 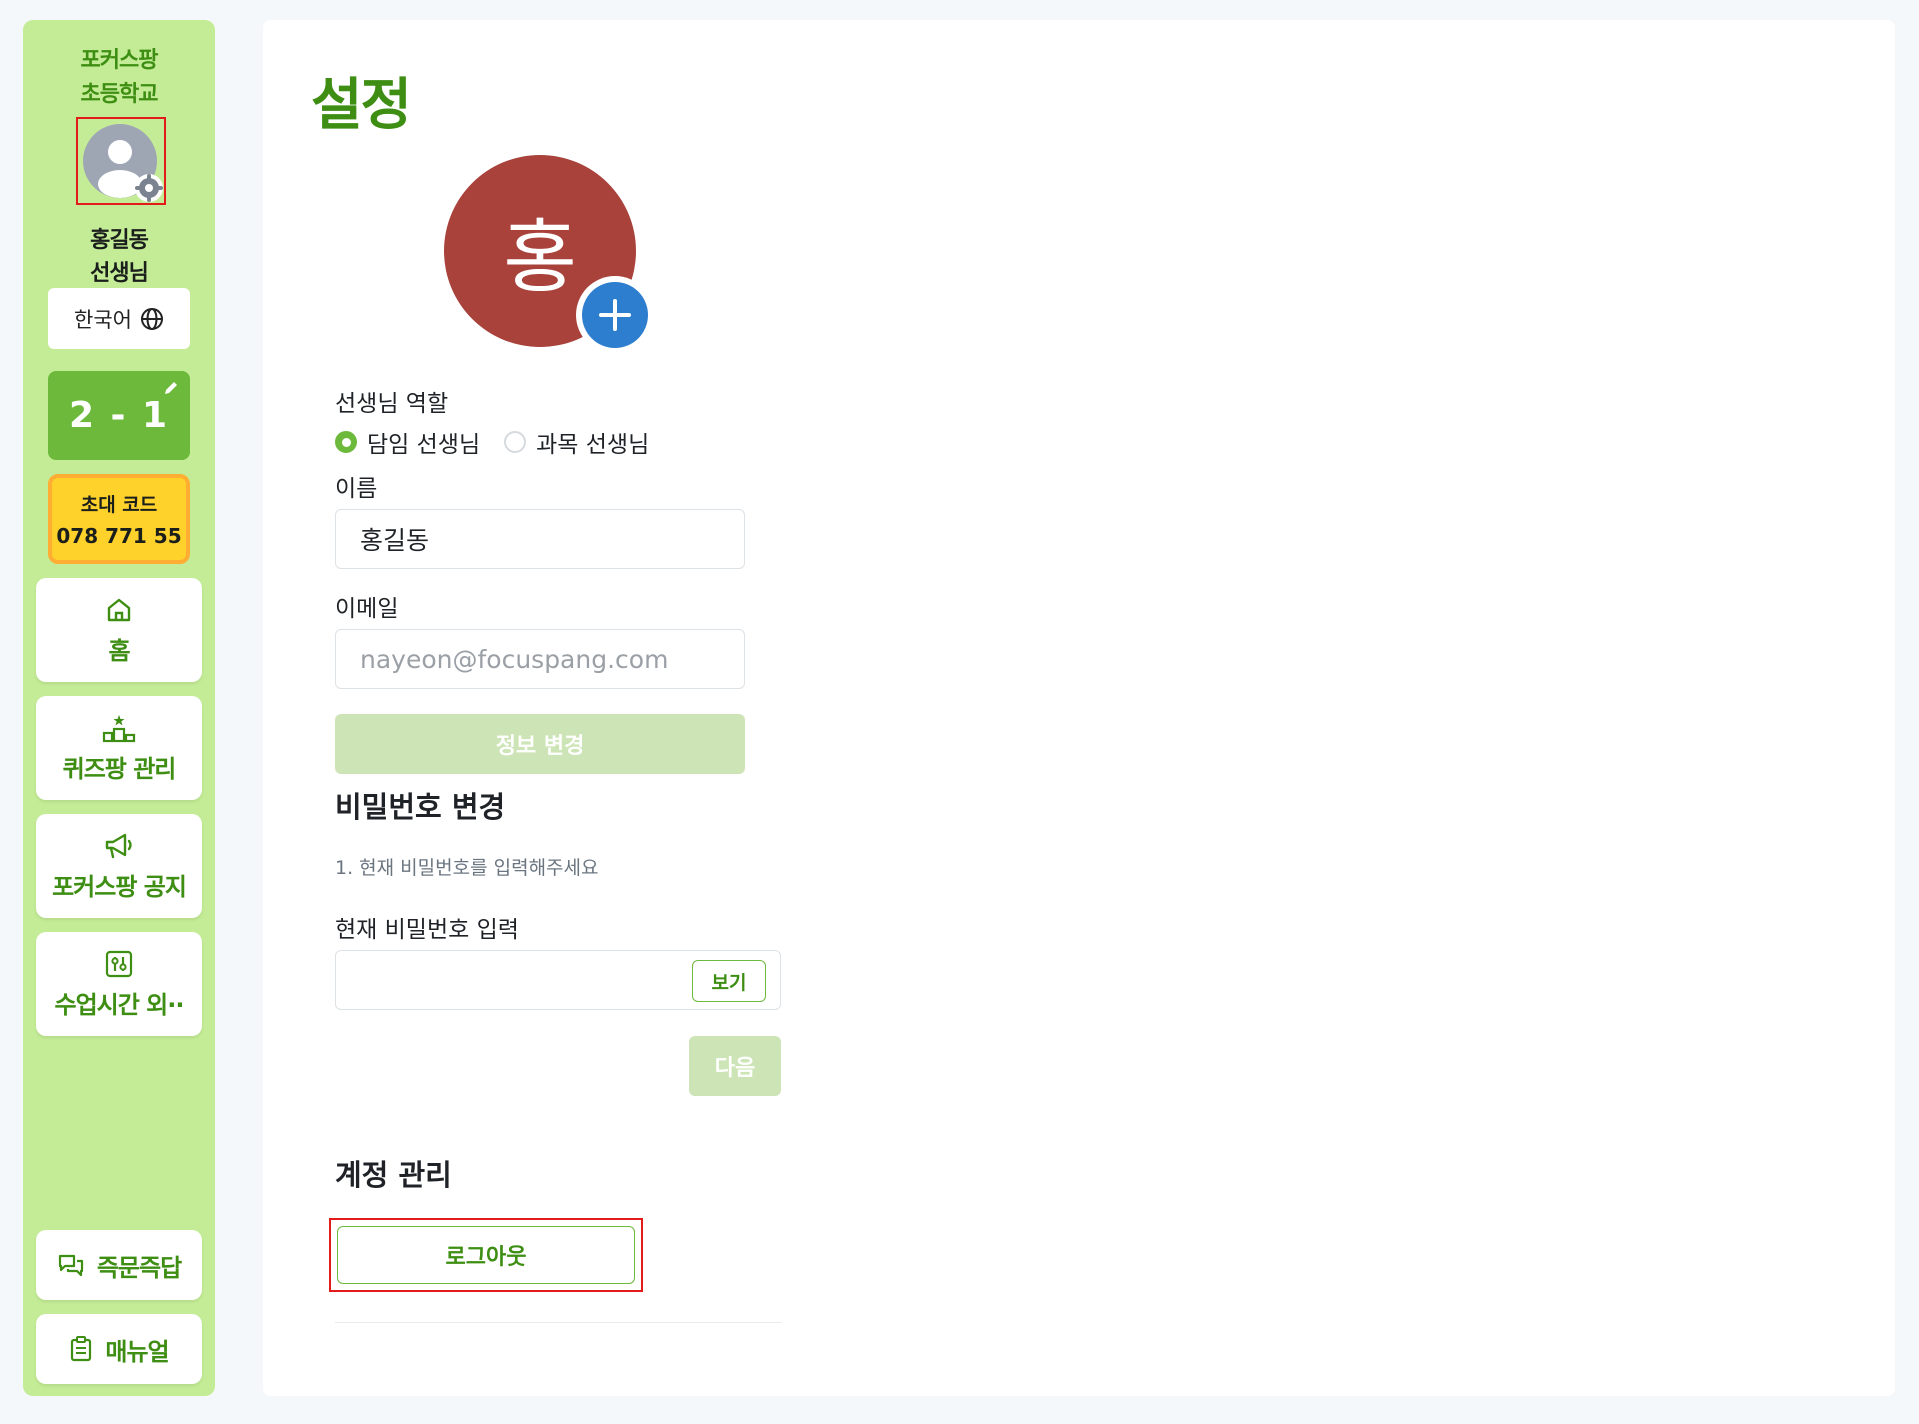 I want to click on sliders-icon, so click(x=119, y=963).